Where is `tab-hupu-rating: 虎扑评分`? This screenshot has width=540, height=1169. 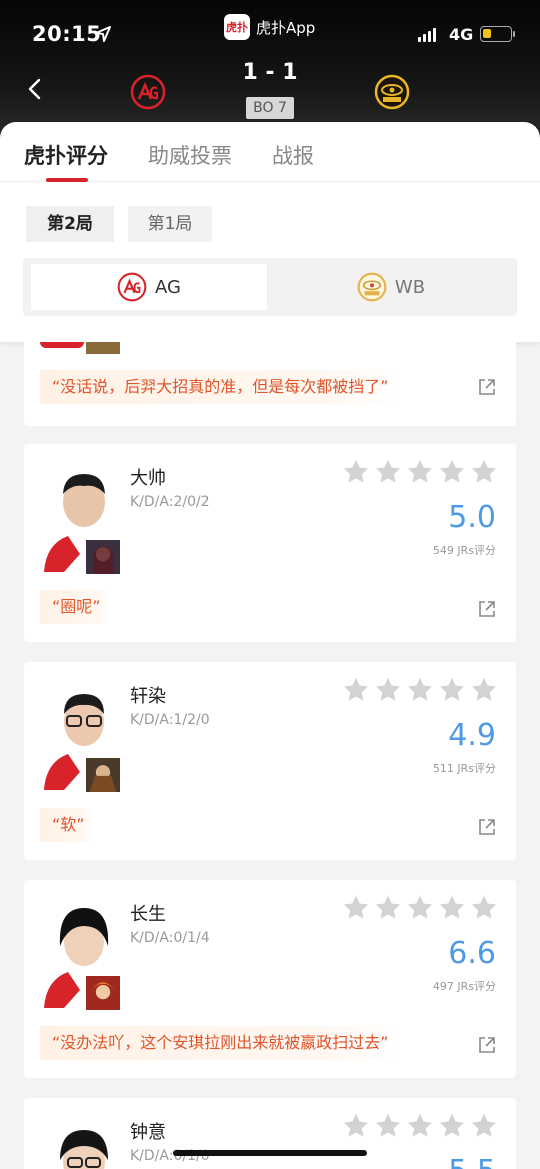
tab-hupu-rating: 虎扑评分 is located at coordinates (66, 155).